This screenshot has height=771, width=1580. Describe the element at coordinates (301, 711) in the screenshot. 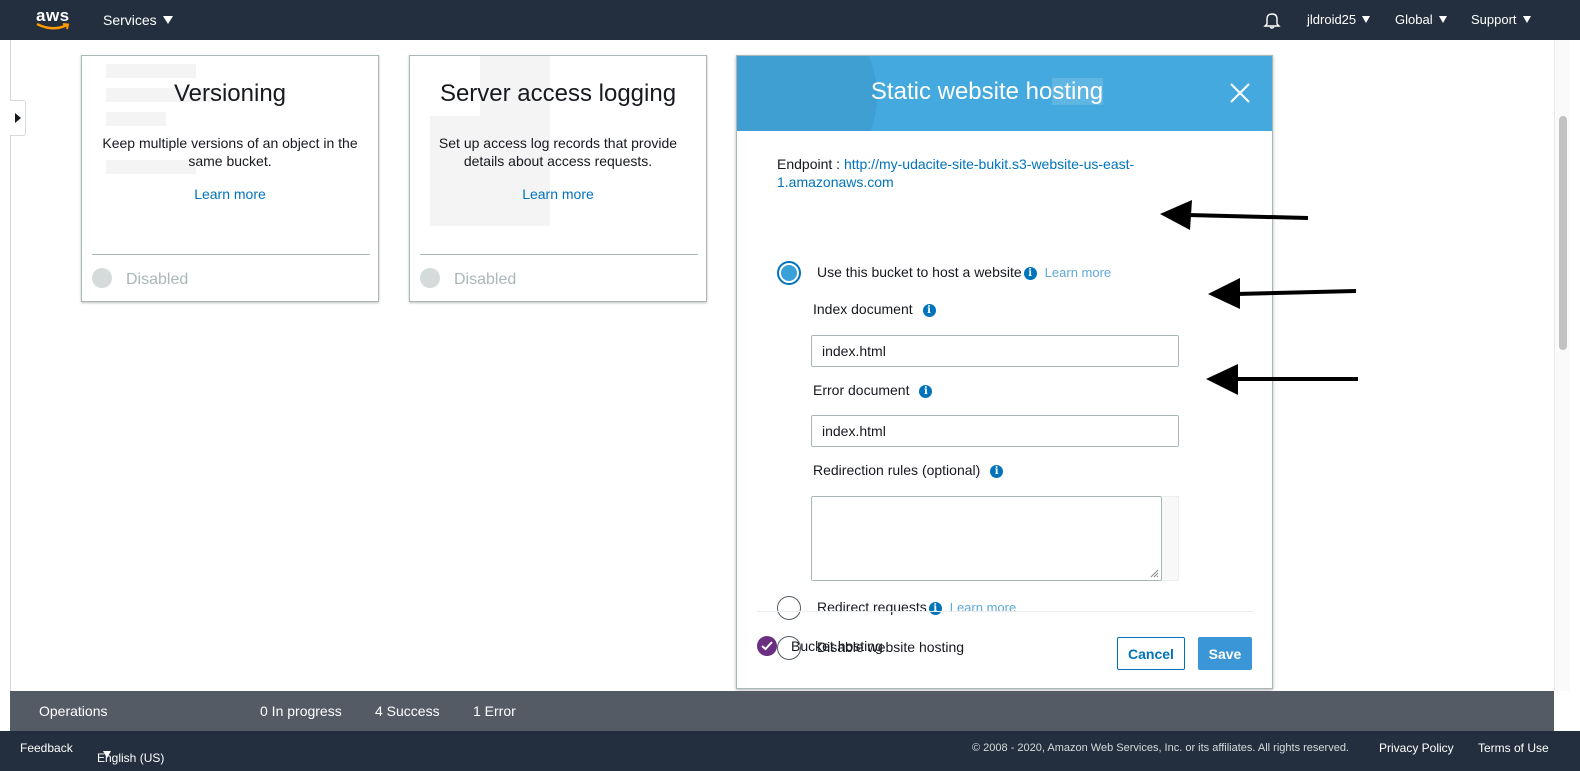

I see `in-progress-count: 0 In progress` at that location.